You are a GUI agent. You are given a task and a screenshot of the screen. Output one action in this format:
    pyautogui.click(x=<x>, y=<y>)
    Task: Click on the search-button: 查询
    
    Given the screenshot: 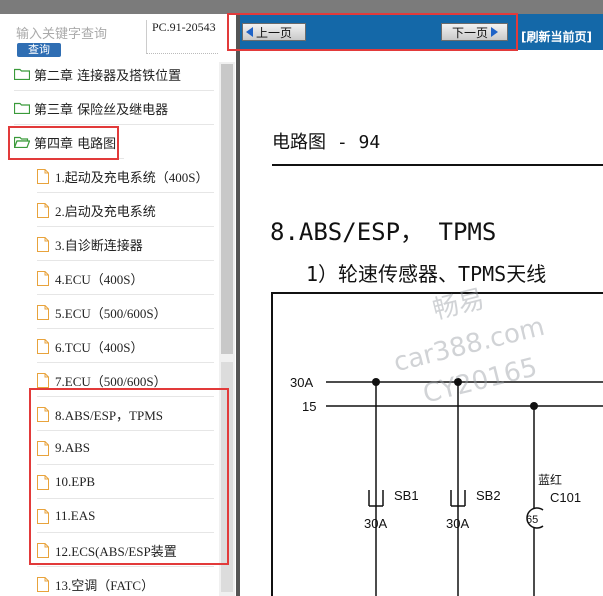 What is the action you would take?
    pyautogui.click(x=39, y=50)
    